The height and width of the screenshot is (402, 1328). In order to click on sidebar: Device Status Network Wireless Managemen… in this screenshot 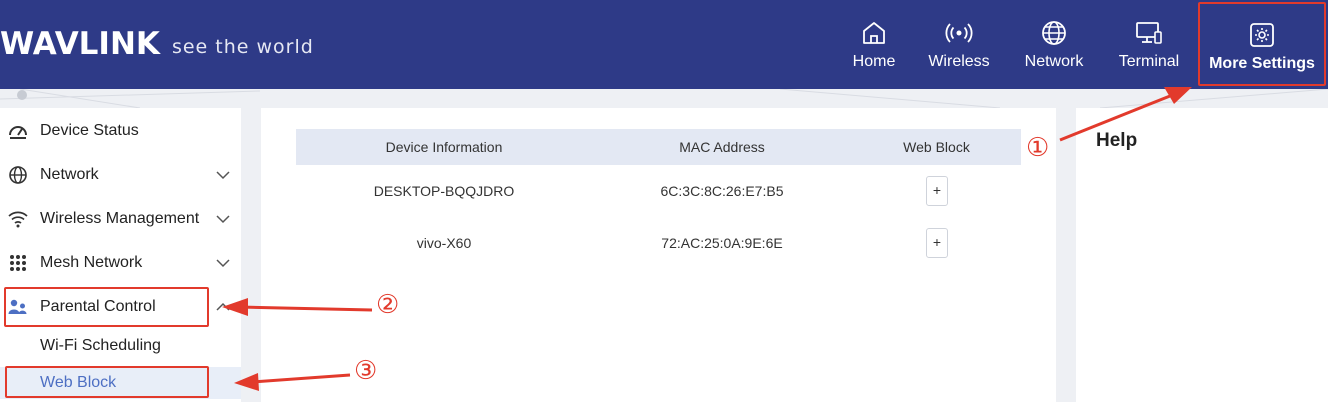, I will do `click(120, 255)`.